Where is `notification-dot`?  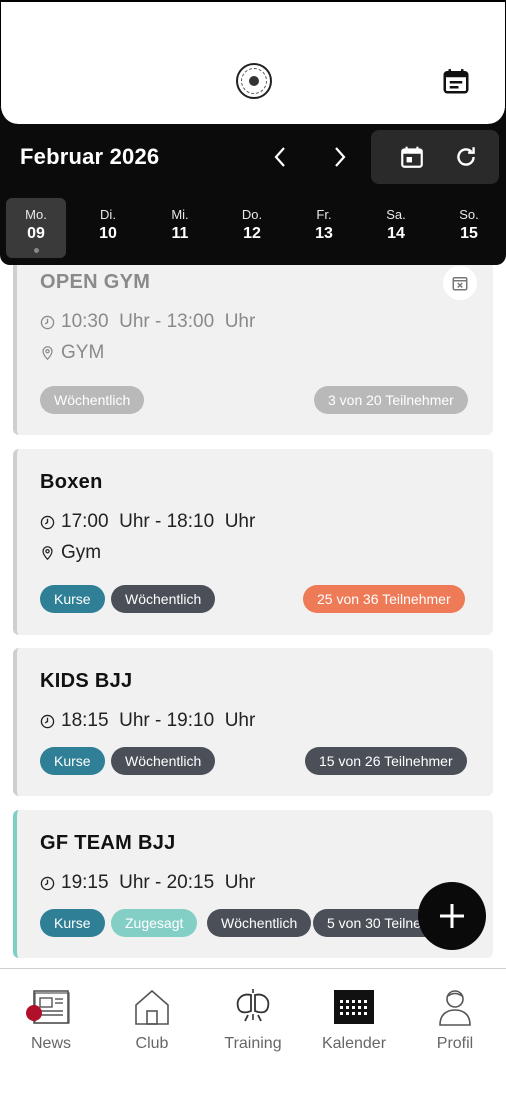 notification-dot is located at coordinates (34, 1013).